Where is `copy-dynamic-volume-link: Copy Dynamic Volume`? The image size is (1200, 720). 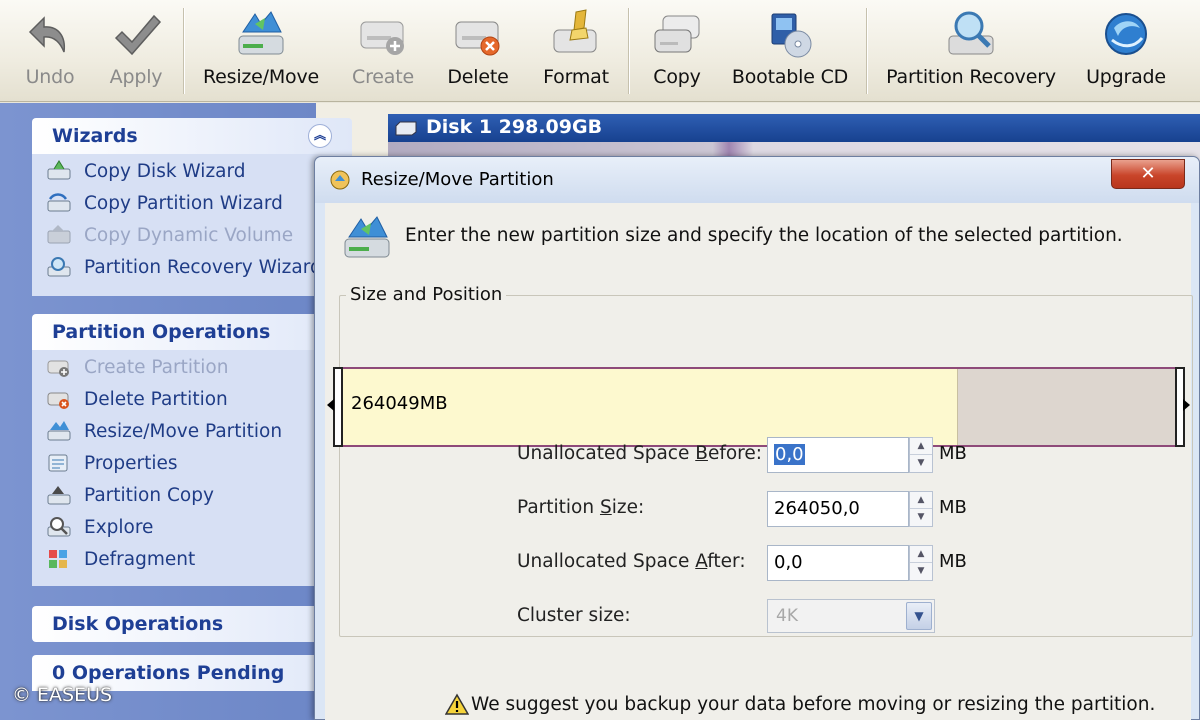 copy-dynamic-volume-link: Copy Dynamic Volume is located at coordinates (169, 235).